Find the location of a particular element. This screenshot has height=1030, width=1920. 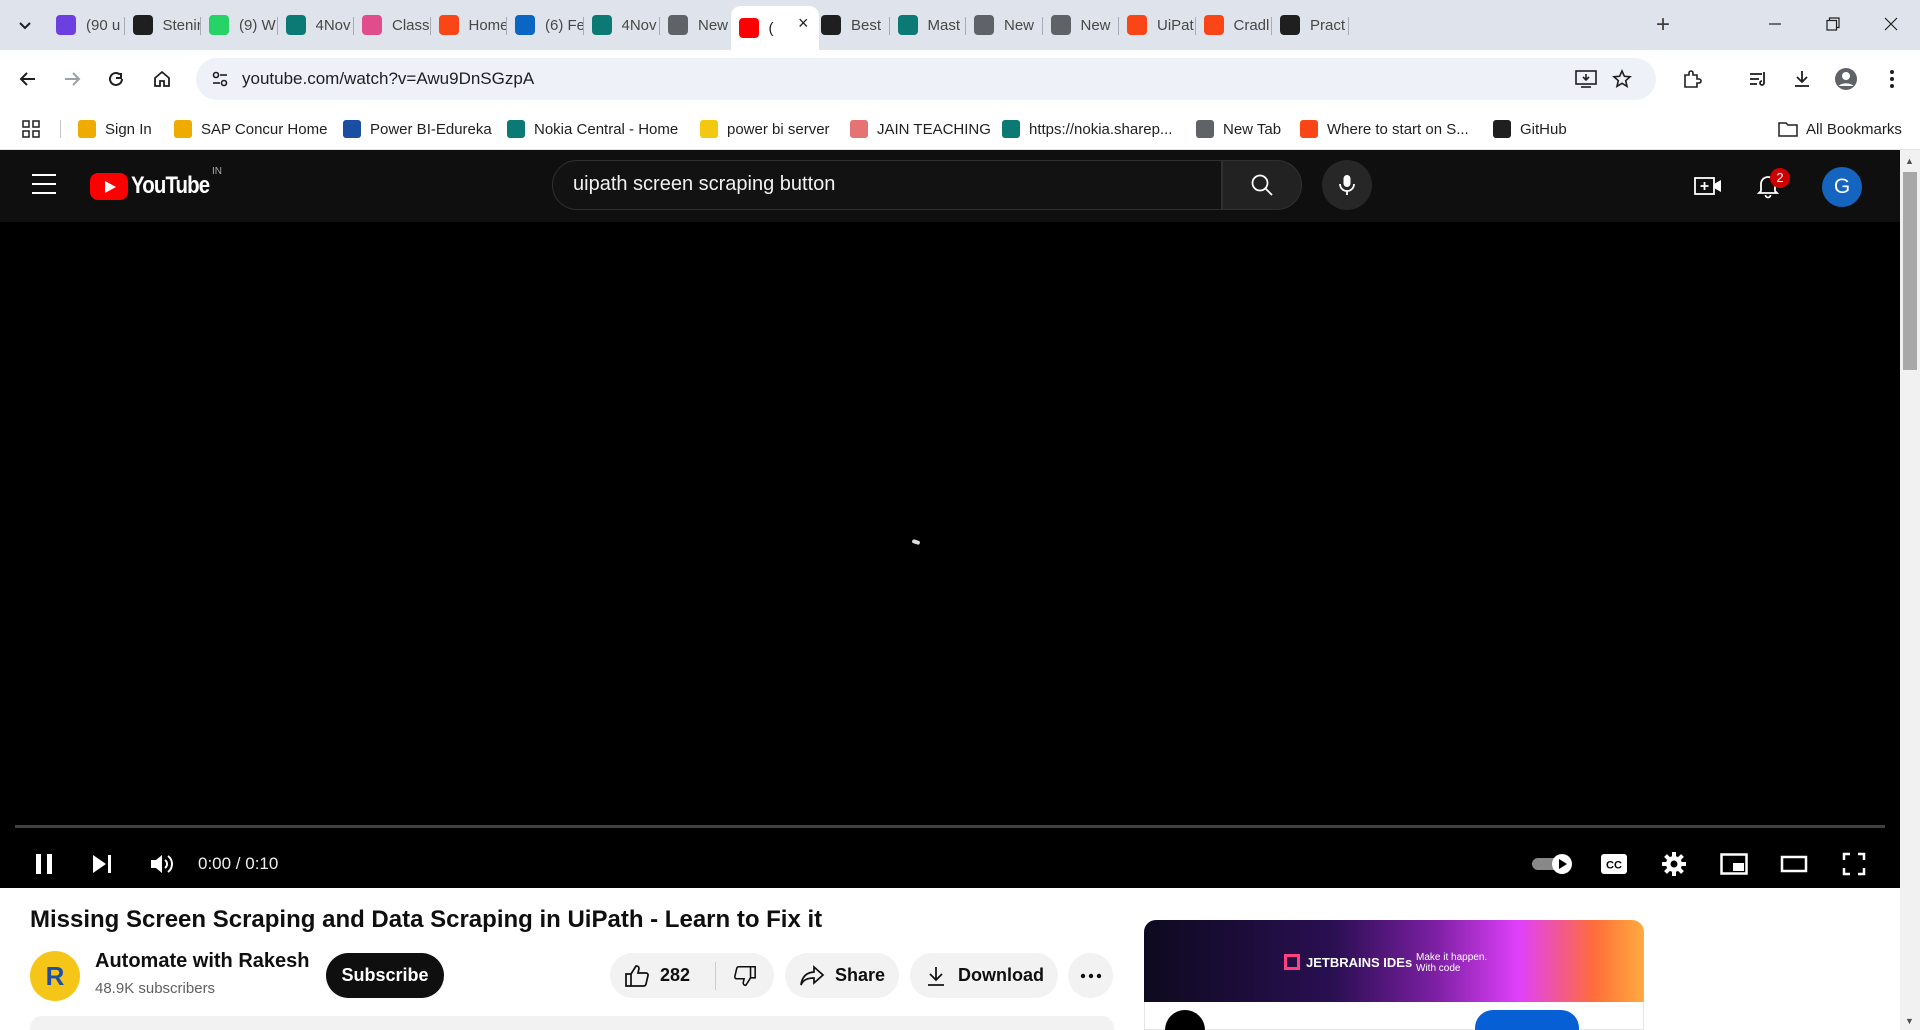

like-button: 282 is located at coordinates (663, 975).